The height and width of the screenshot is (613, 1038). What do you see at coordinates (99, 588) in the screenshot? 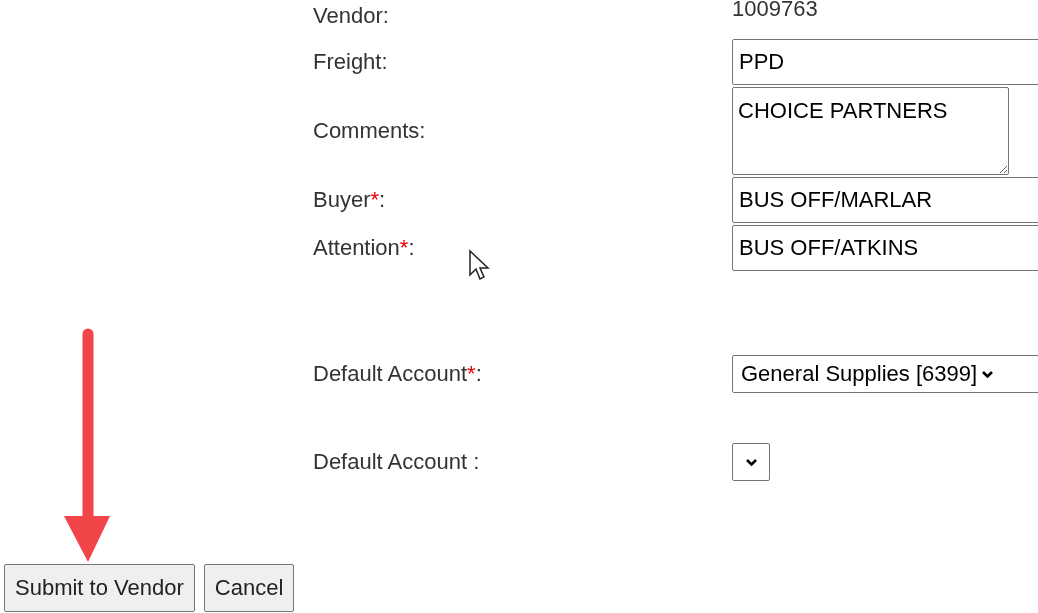
I see `submit-button: Submit to Vendor` at bounding box center [99, 588].